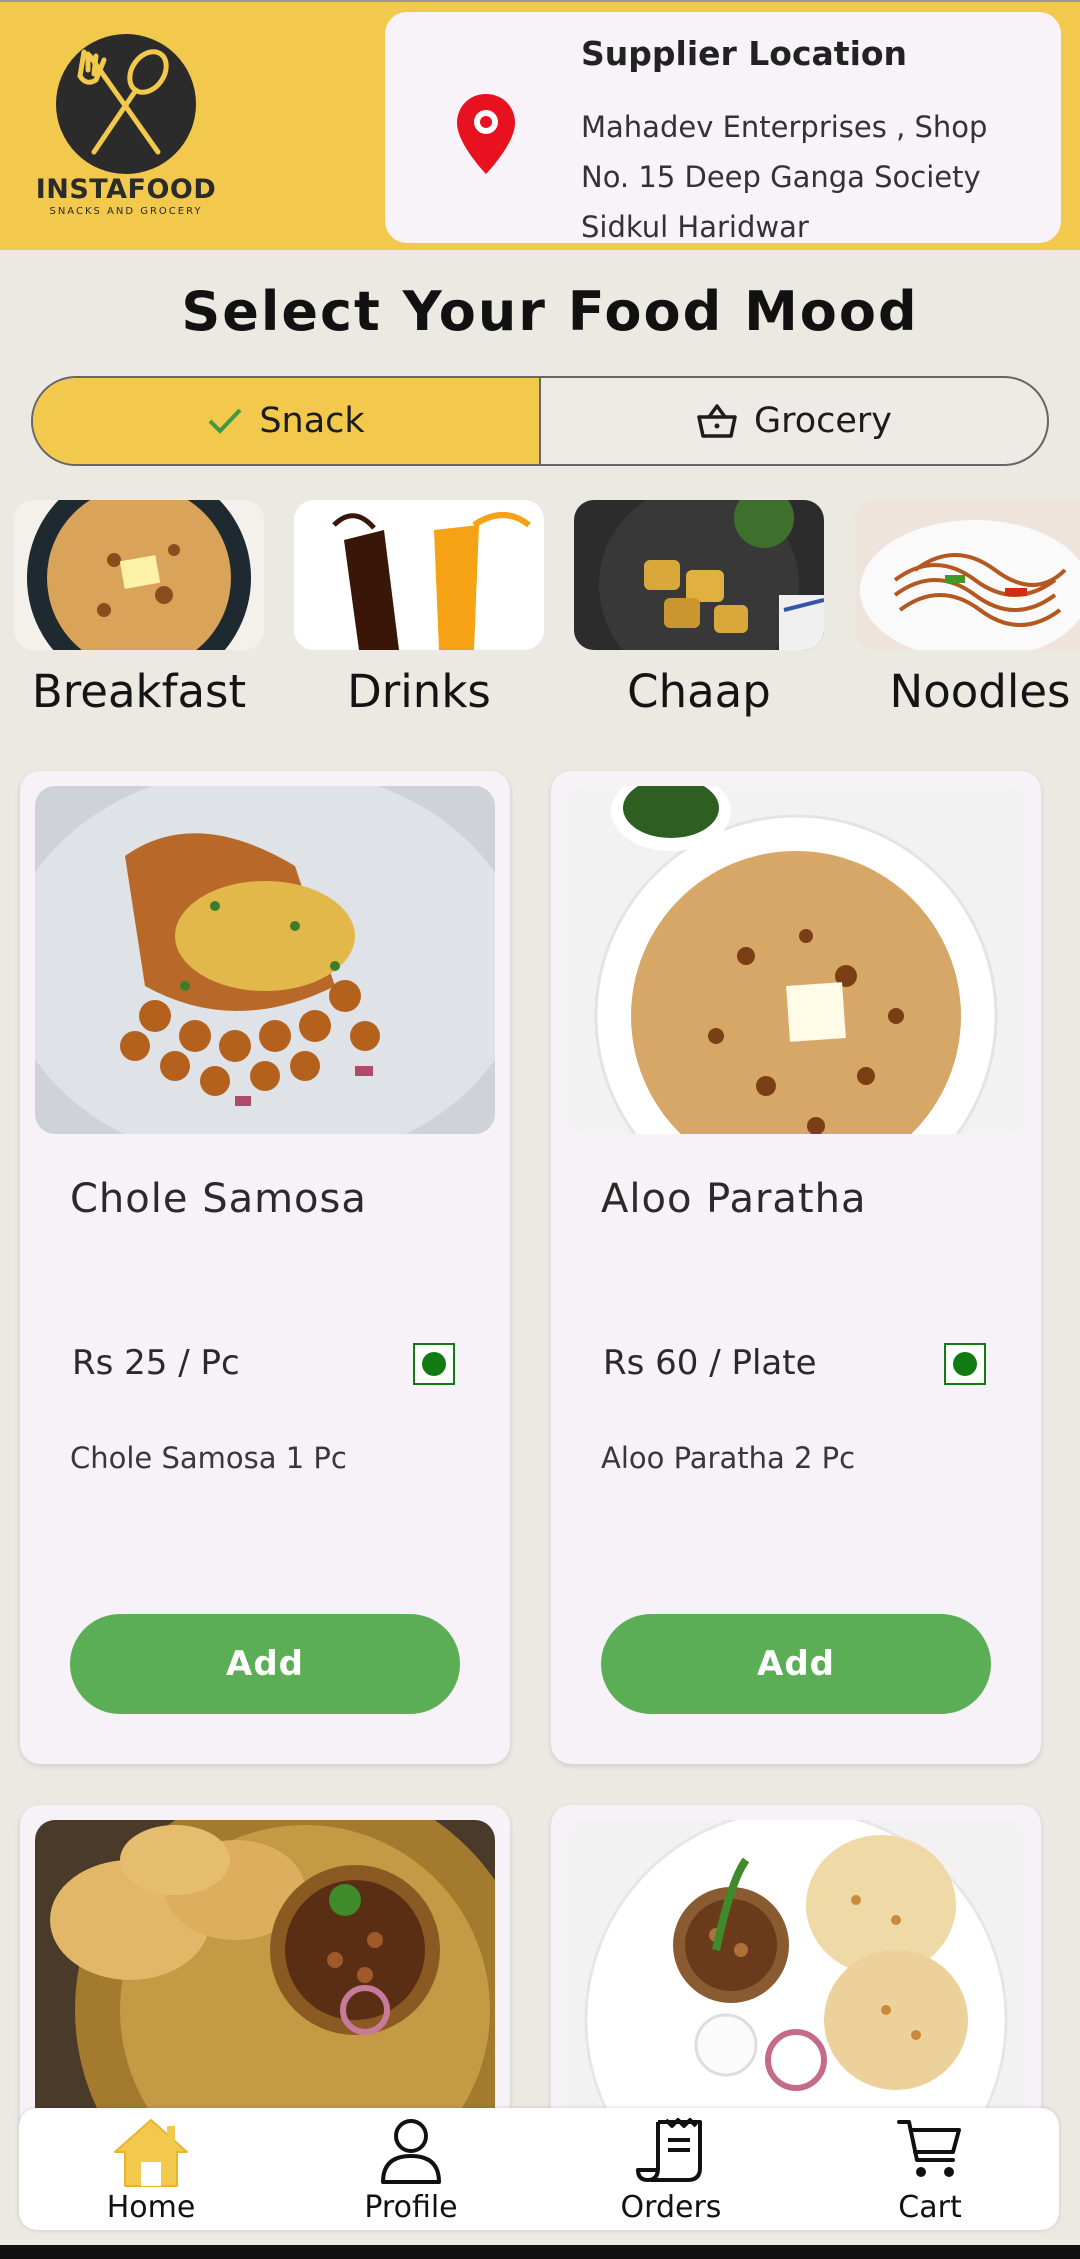 The image size is (1080, 2259). What do you see at coordinates (784, 127) in the screenshot?
I see `supplier-address-line: Mahadev Enterprises , Shop` at bounding box center [784, 127].